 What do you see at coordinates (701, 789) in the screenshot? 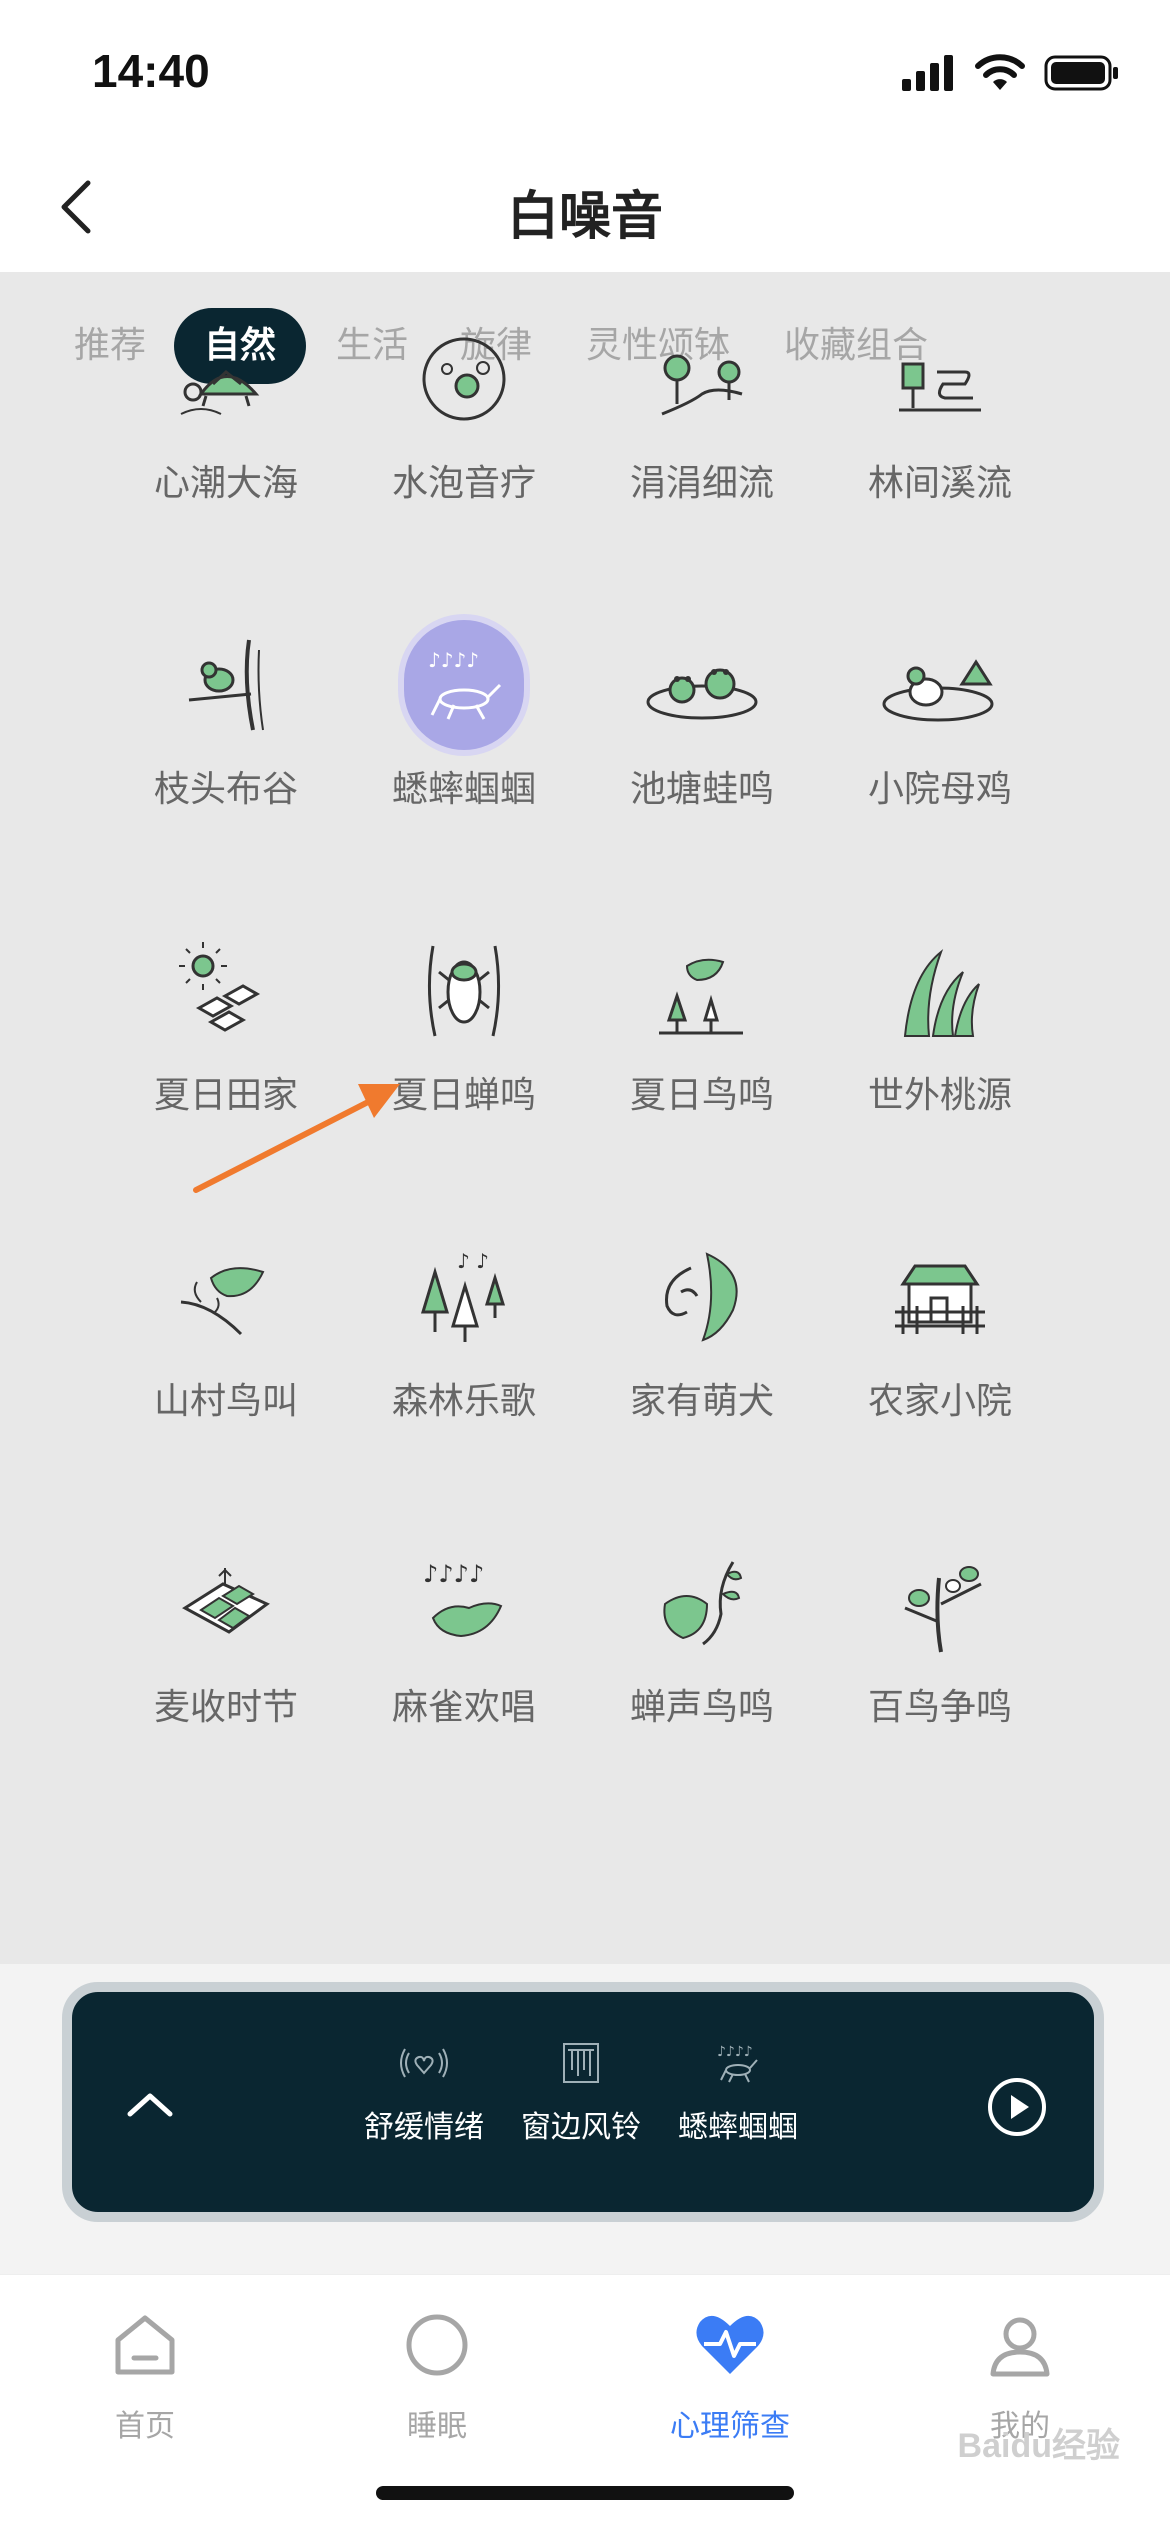
I see `sound-label: 池塘蛙鸣` at bounding box center [701, 789].